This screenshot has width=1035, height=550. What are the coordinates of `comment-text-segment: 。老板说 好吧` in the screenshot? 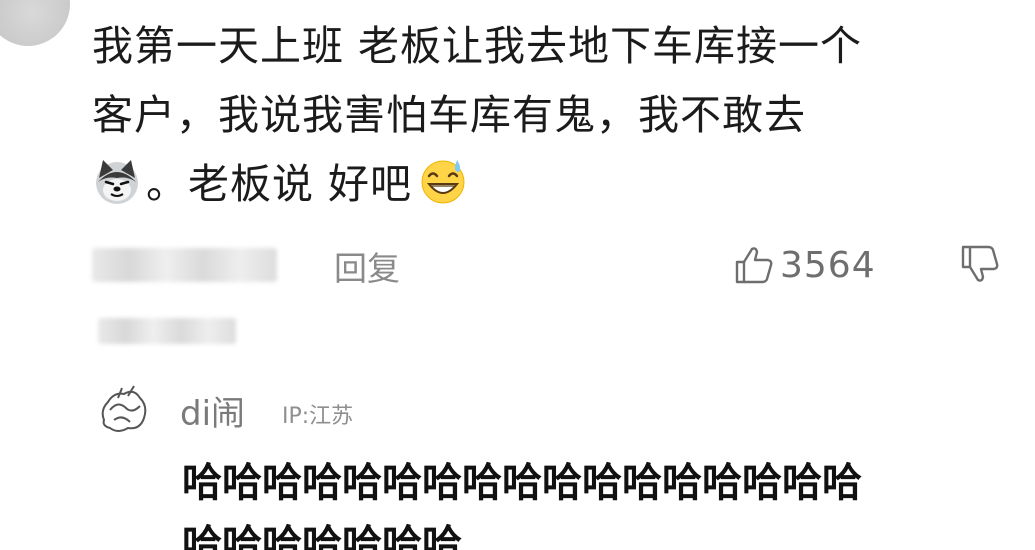 It's located at (279, 184).